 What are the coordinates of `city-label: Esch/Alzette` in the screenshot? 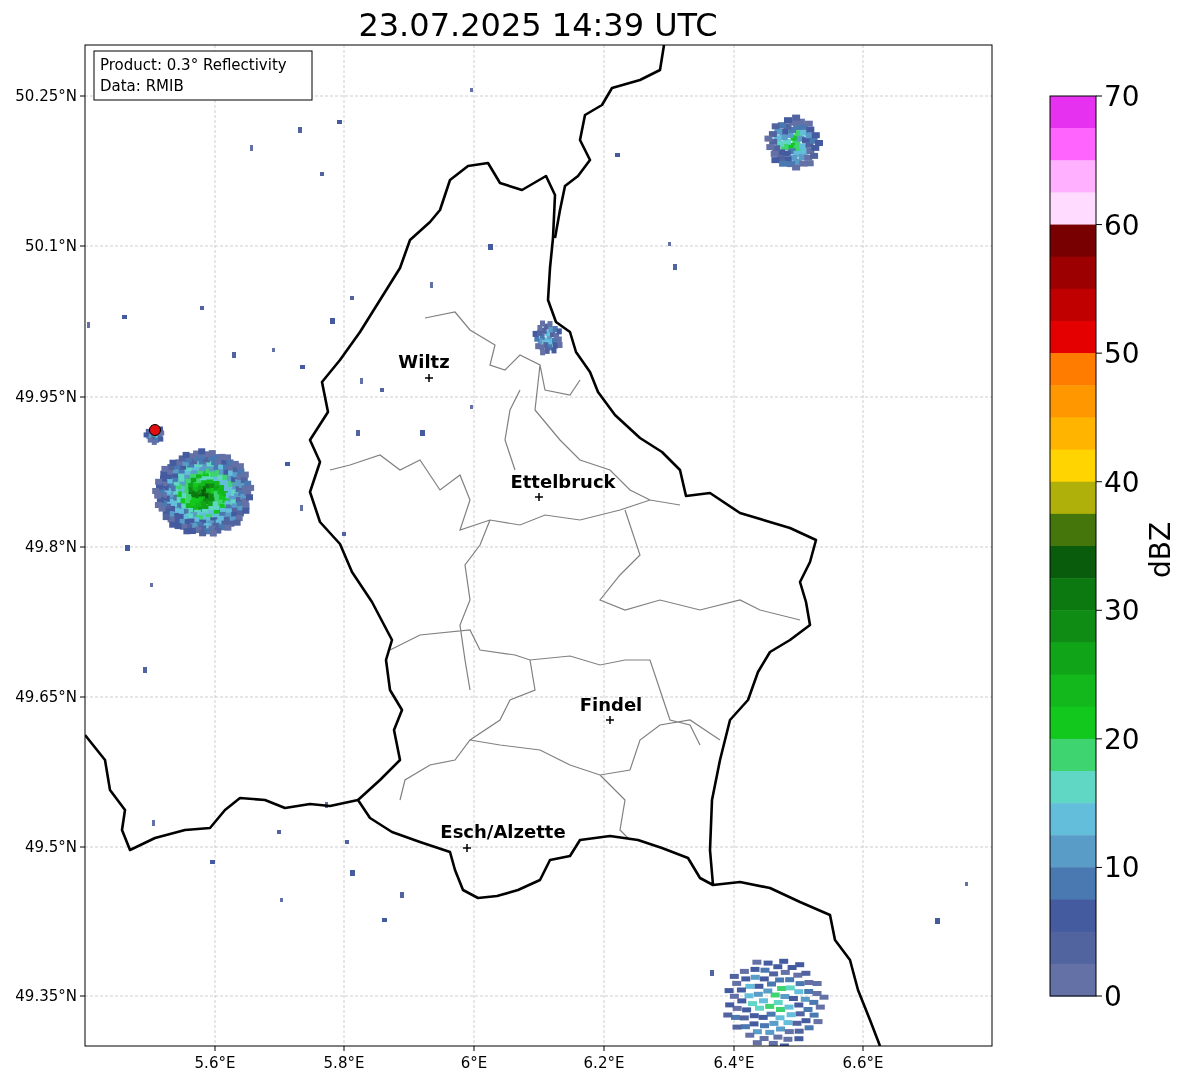 It's located at (503, 831).